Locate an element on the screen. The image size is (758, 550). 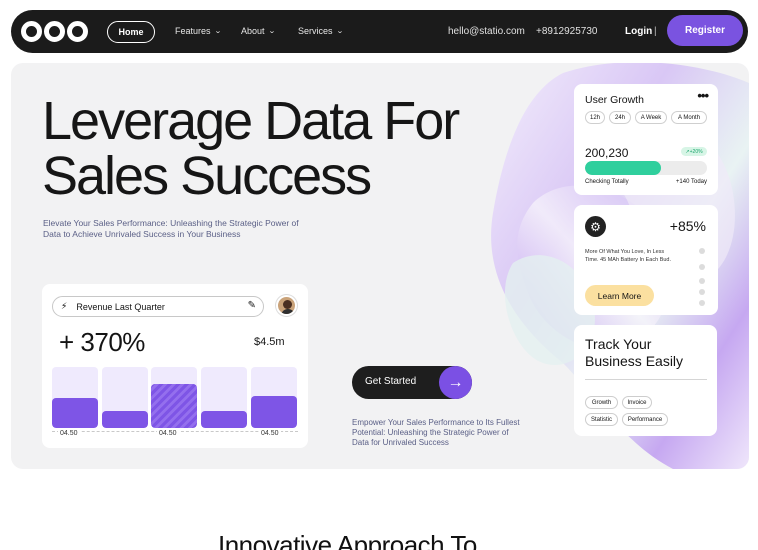
nav-item-label: About is located at coordinates (253, 31).